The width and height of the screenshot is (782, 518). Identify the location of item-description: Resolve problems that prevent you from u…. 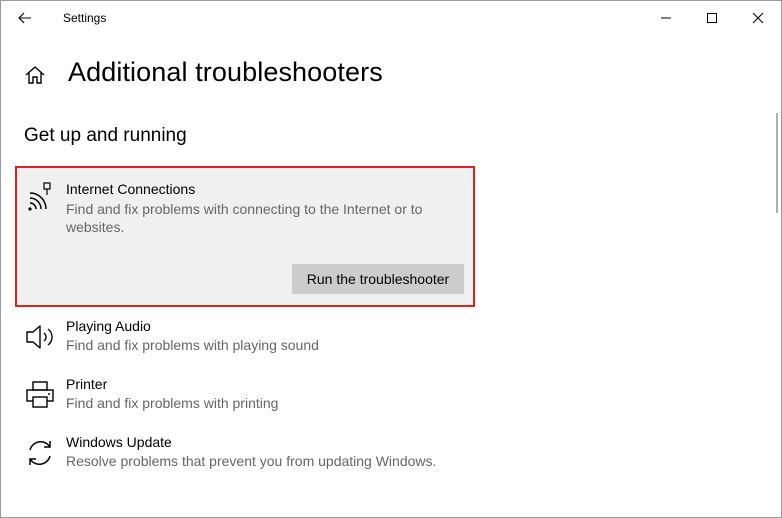
(251, 461).